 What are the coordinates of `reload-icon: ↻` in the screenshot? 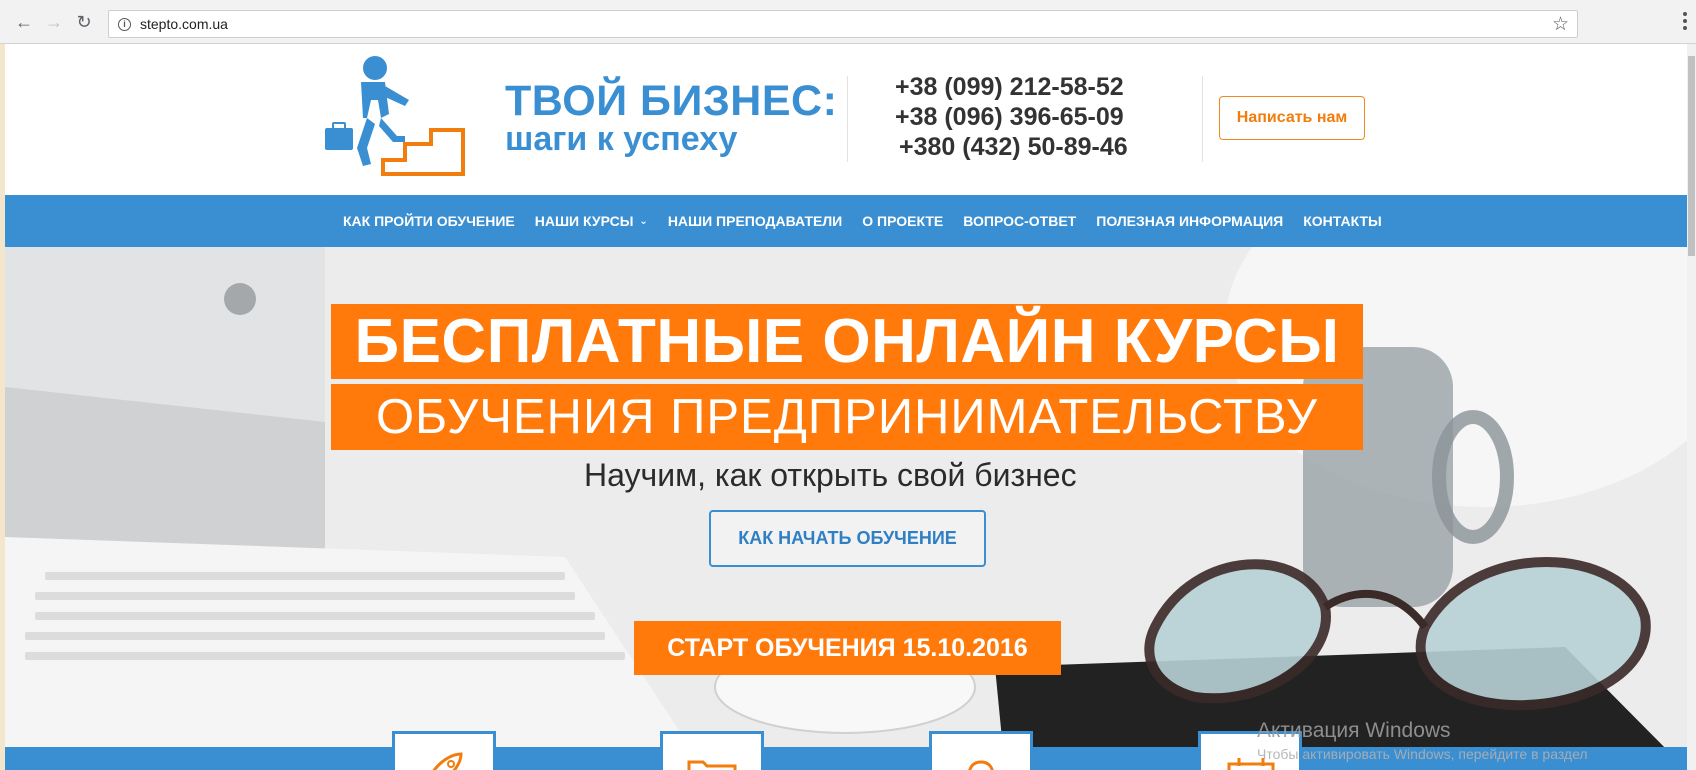 It's located at (84, 22).